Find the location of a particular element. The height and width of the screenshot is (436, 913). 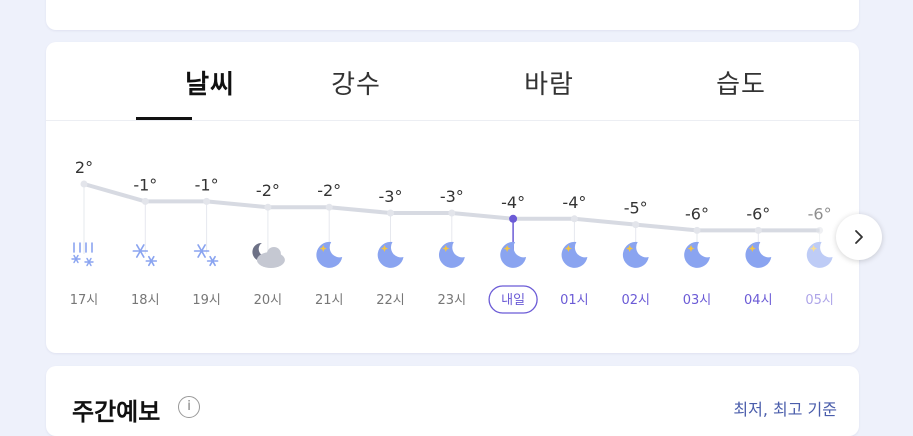

hour-column: -3° 22시 is located at coordinates (390, 247).